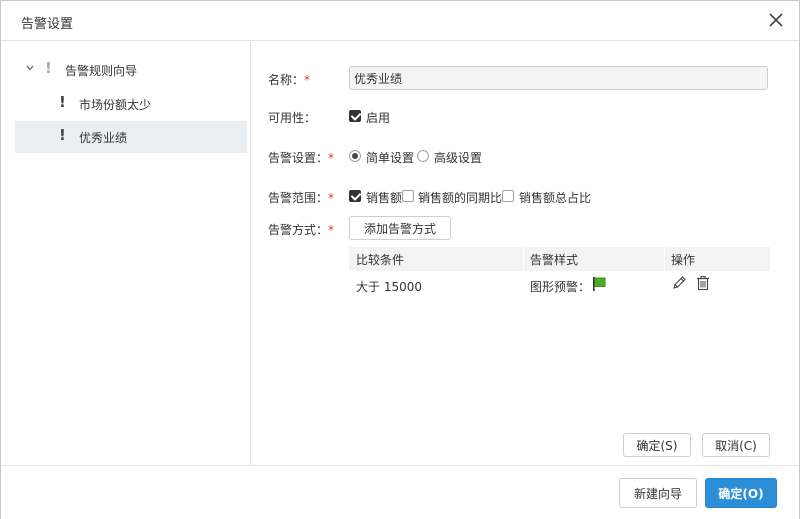 This screenshot has height=519, width=800. What do you see at coordinates (47, 24) in the screenshot?
I see `dialog-title: 告警设置` at bounding box center [47, 24].